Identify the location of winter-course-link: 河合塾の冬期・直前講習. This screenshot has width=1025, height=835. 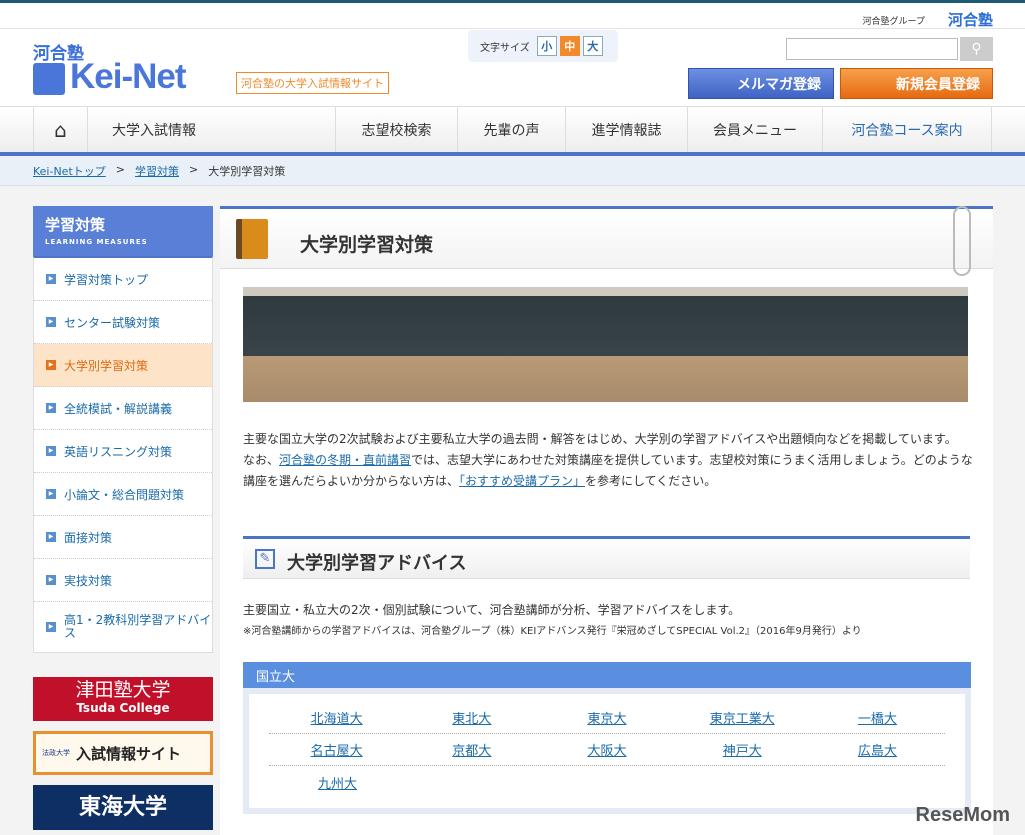
(345, 460).